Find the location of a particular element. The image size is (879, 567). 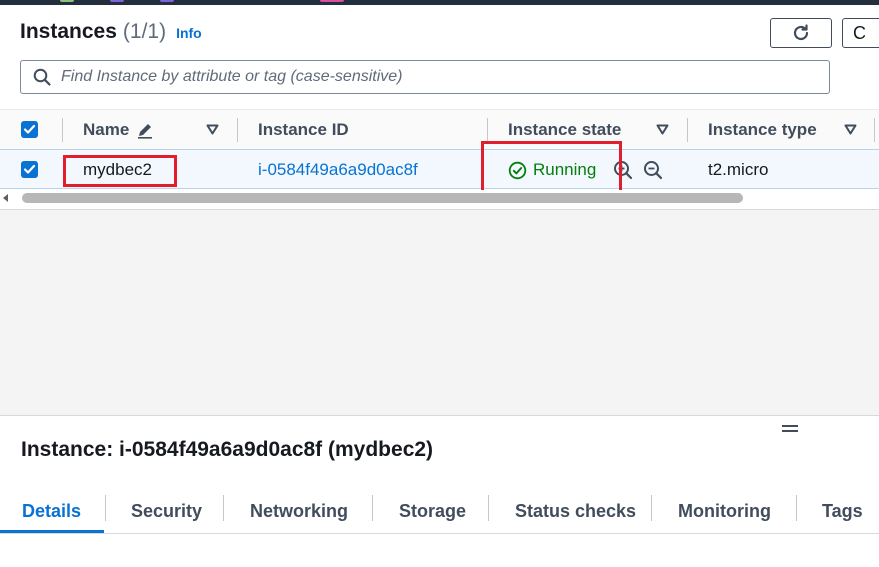

active-tab-indicator is located at coordinates (52, 531).